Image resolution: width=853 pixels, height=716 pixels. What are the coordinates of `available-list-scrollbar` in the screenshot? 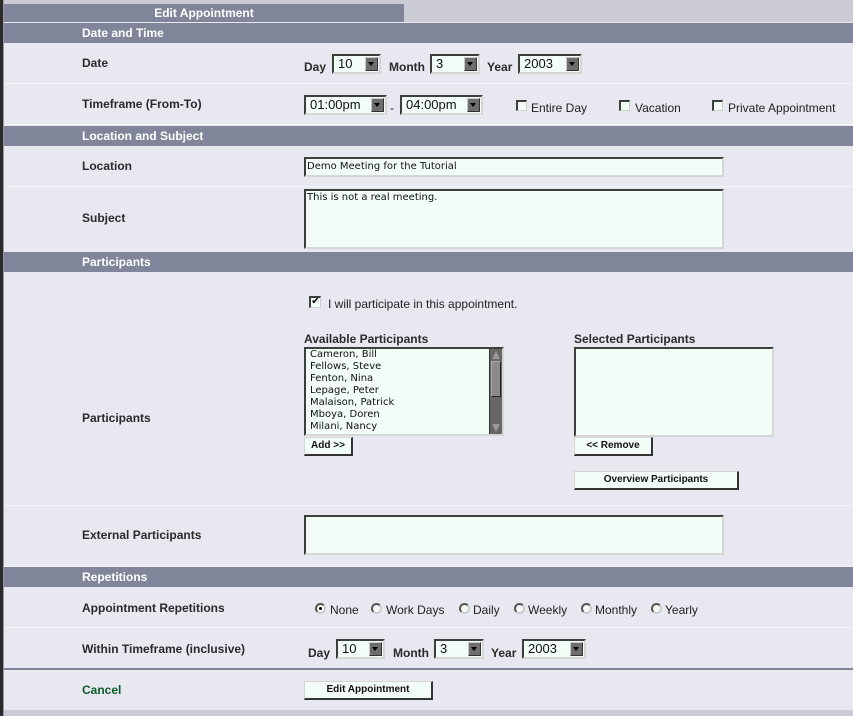 It's located at (495, 391).